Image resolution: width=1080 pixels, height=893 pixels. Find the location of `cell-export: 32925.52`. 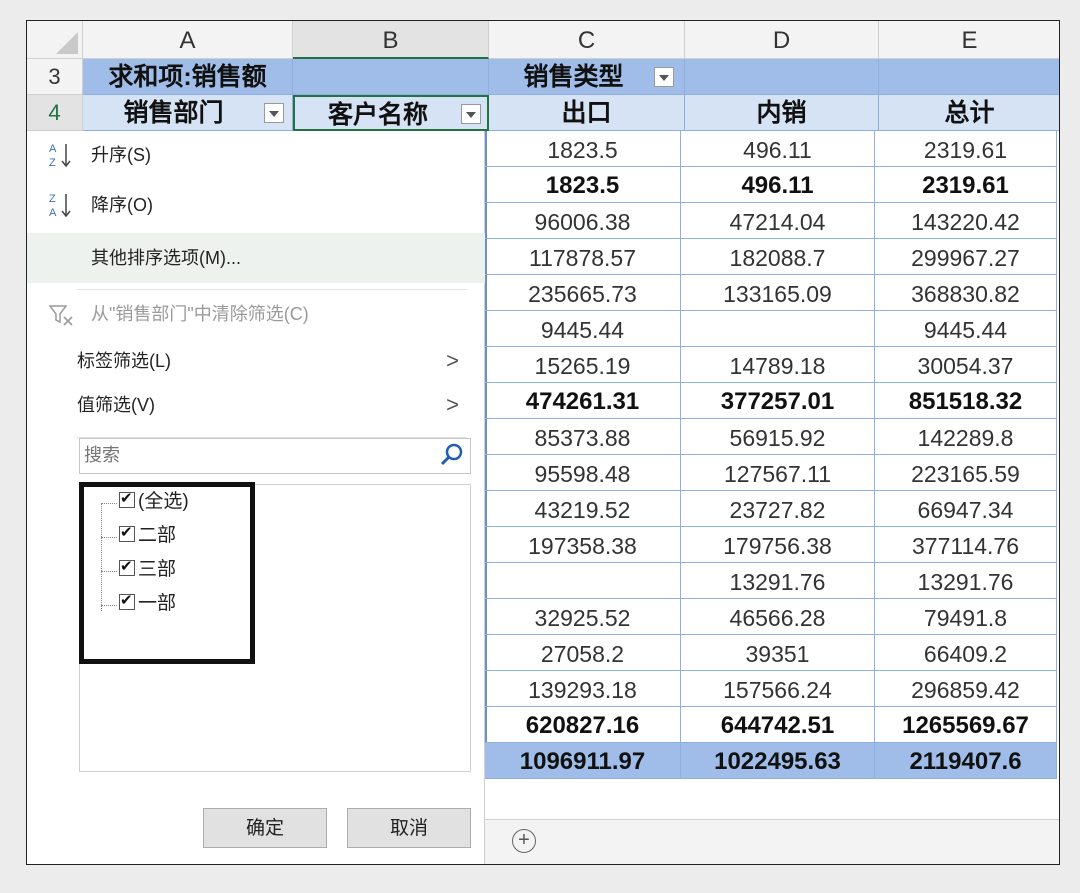

cell-export: 32925.52 is located at coordinates (583, 617).